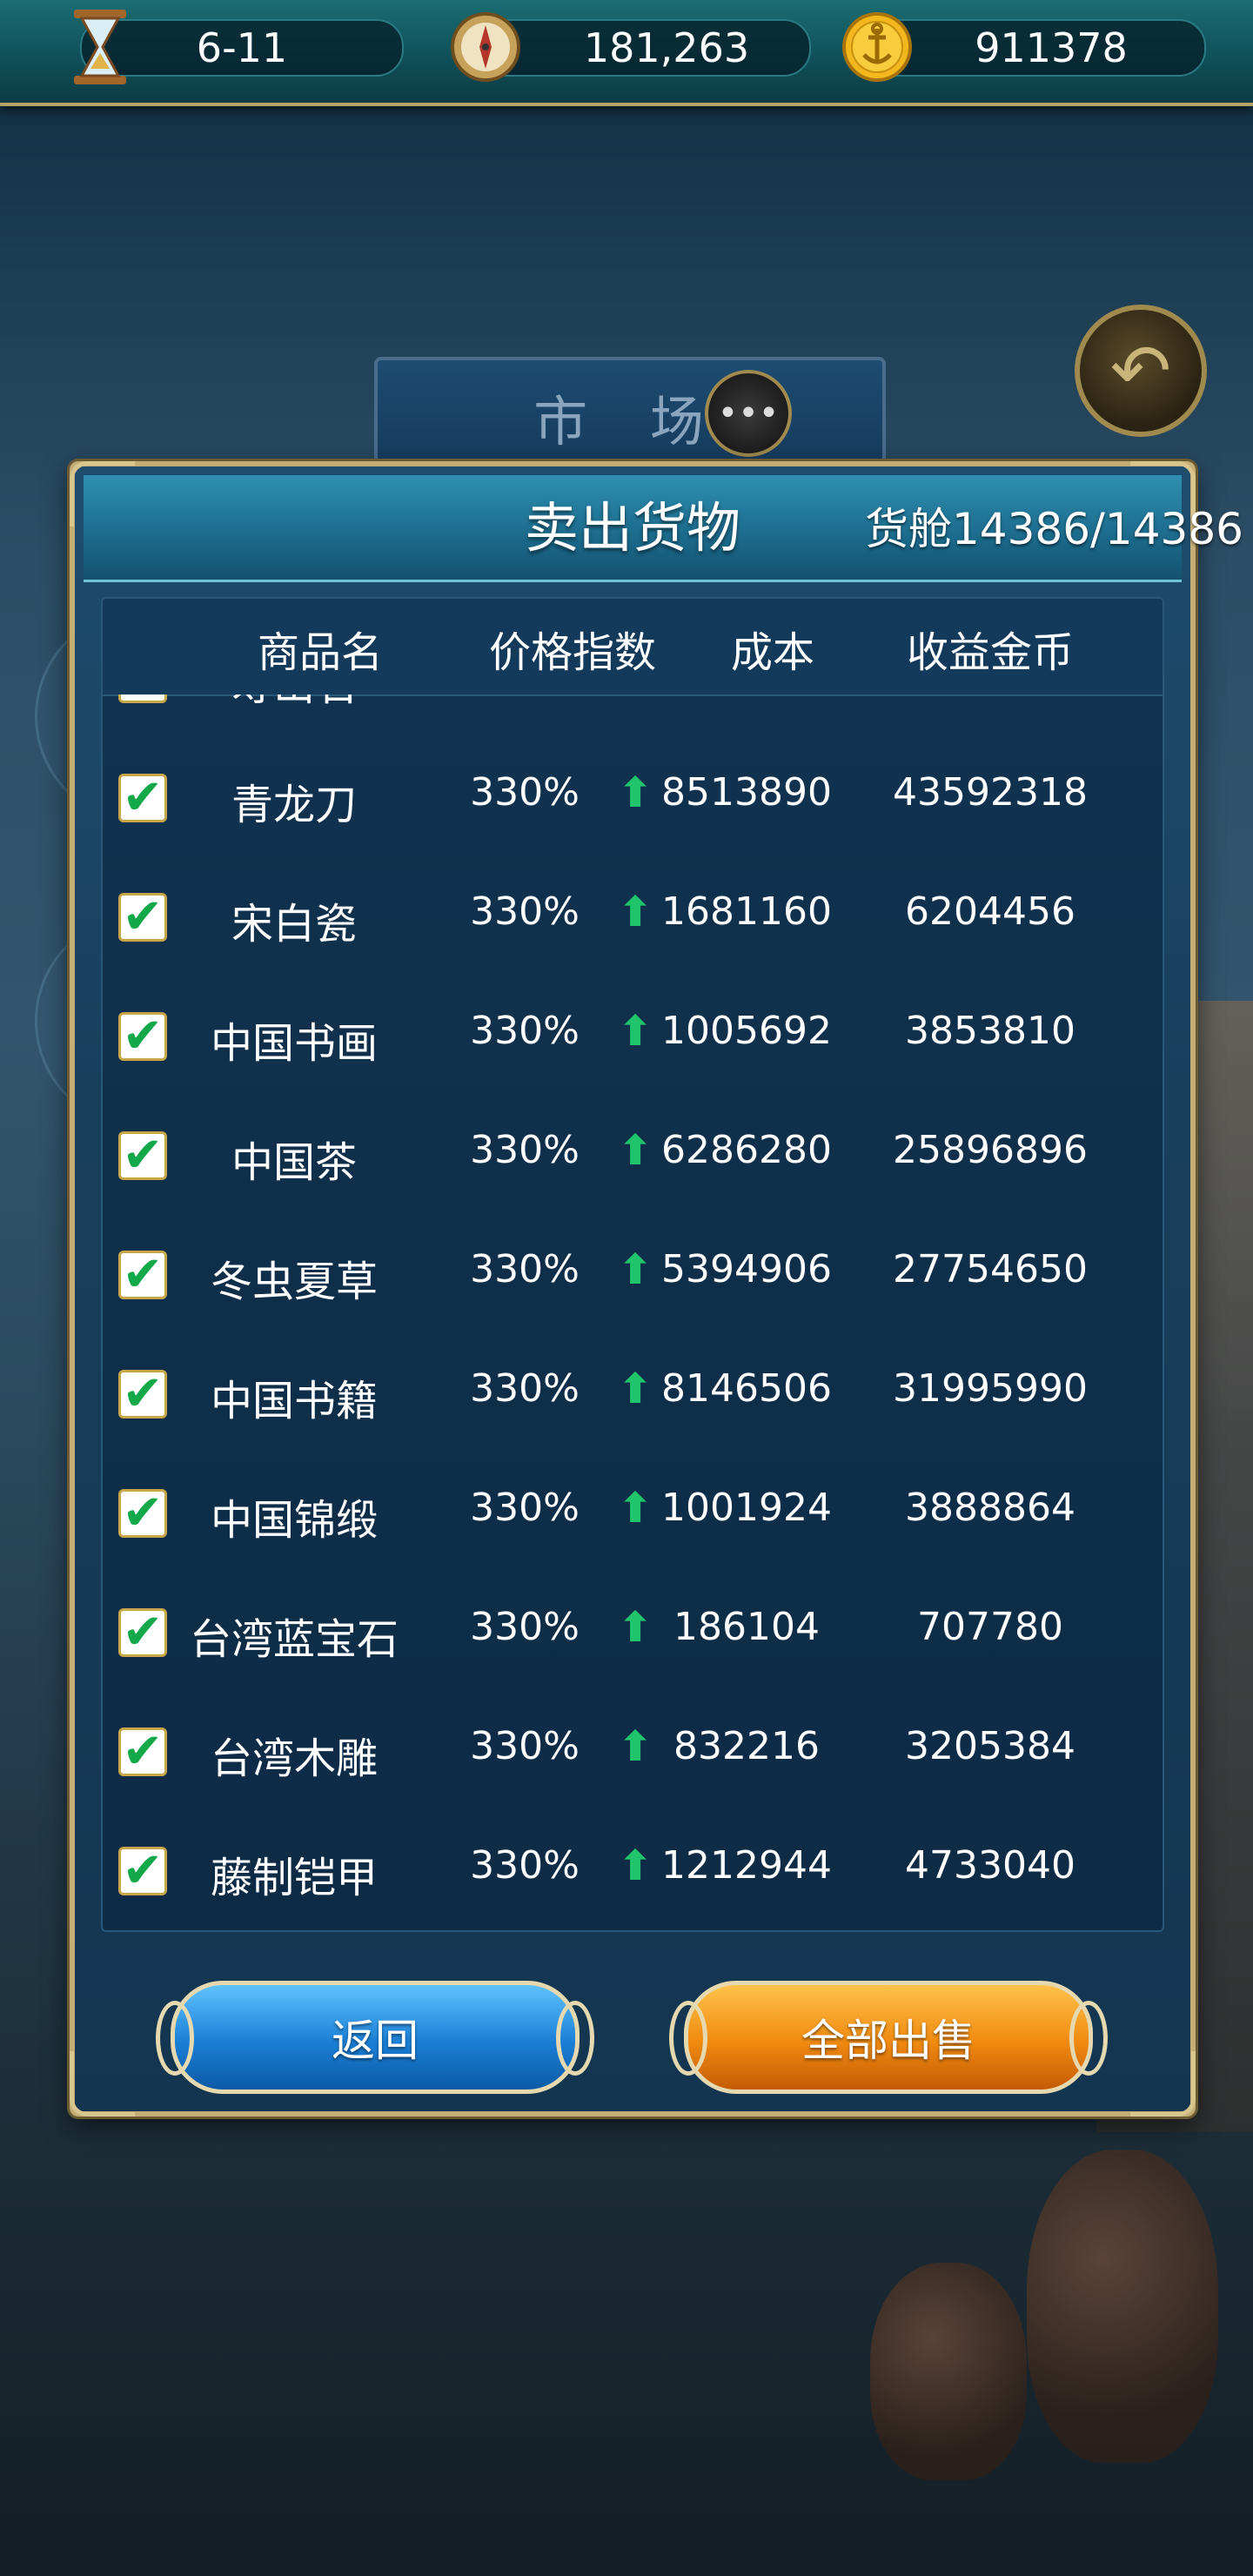  What do you see at coordinates (747, 694) in the screenshot?
I see `goods-cost: 5065696` at bounding box center [747, 694].